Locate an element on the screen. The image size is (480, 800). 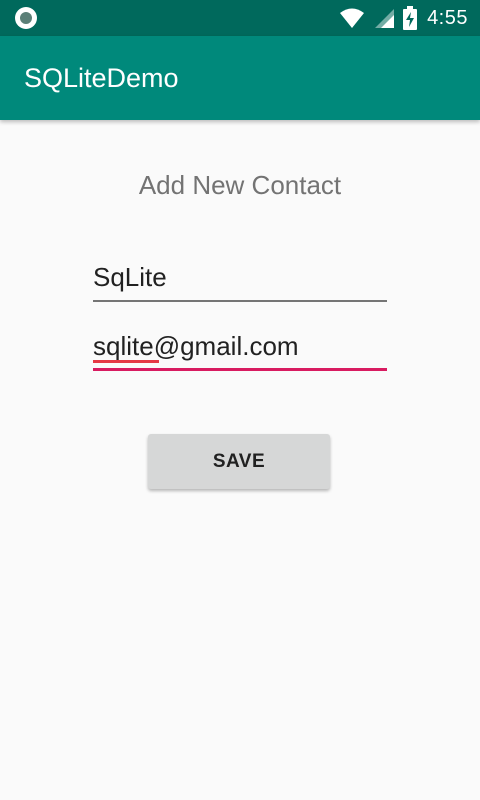
name-underline is located at coordinates (240, 301).